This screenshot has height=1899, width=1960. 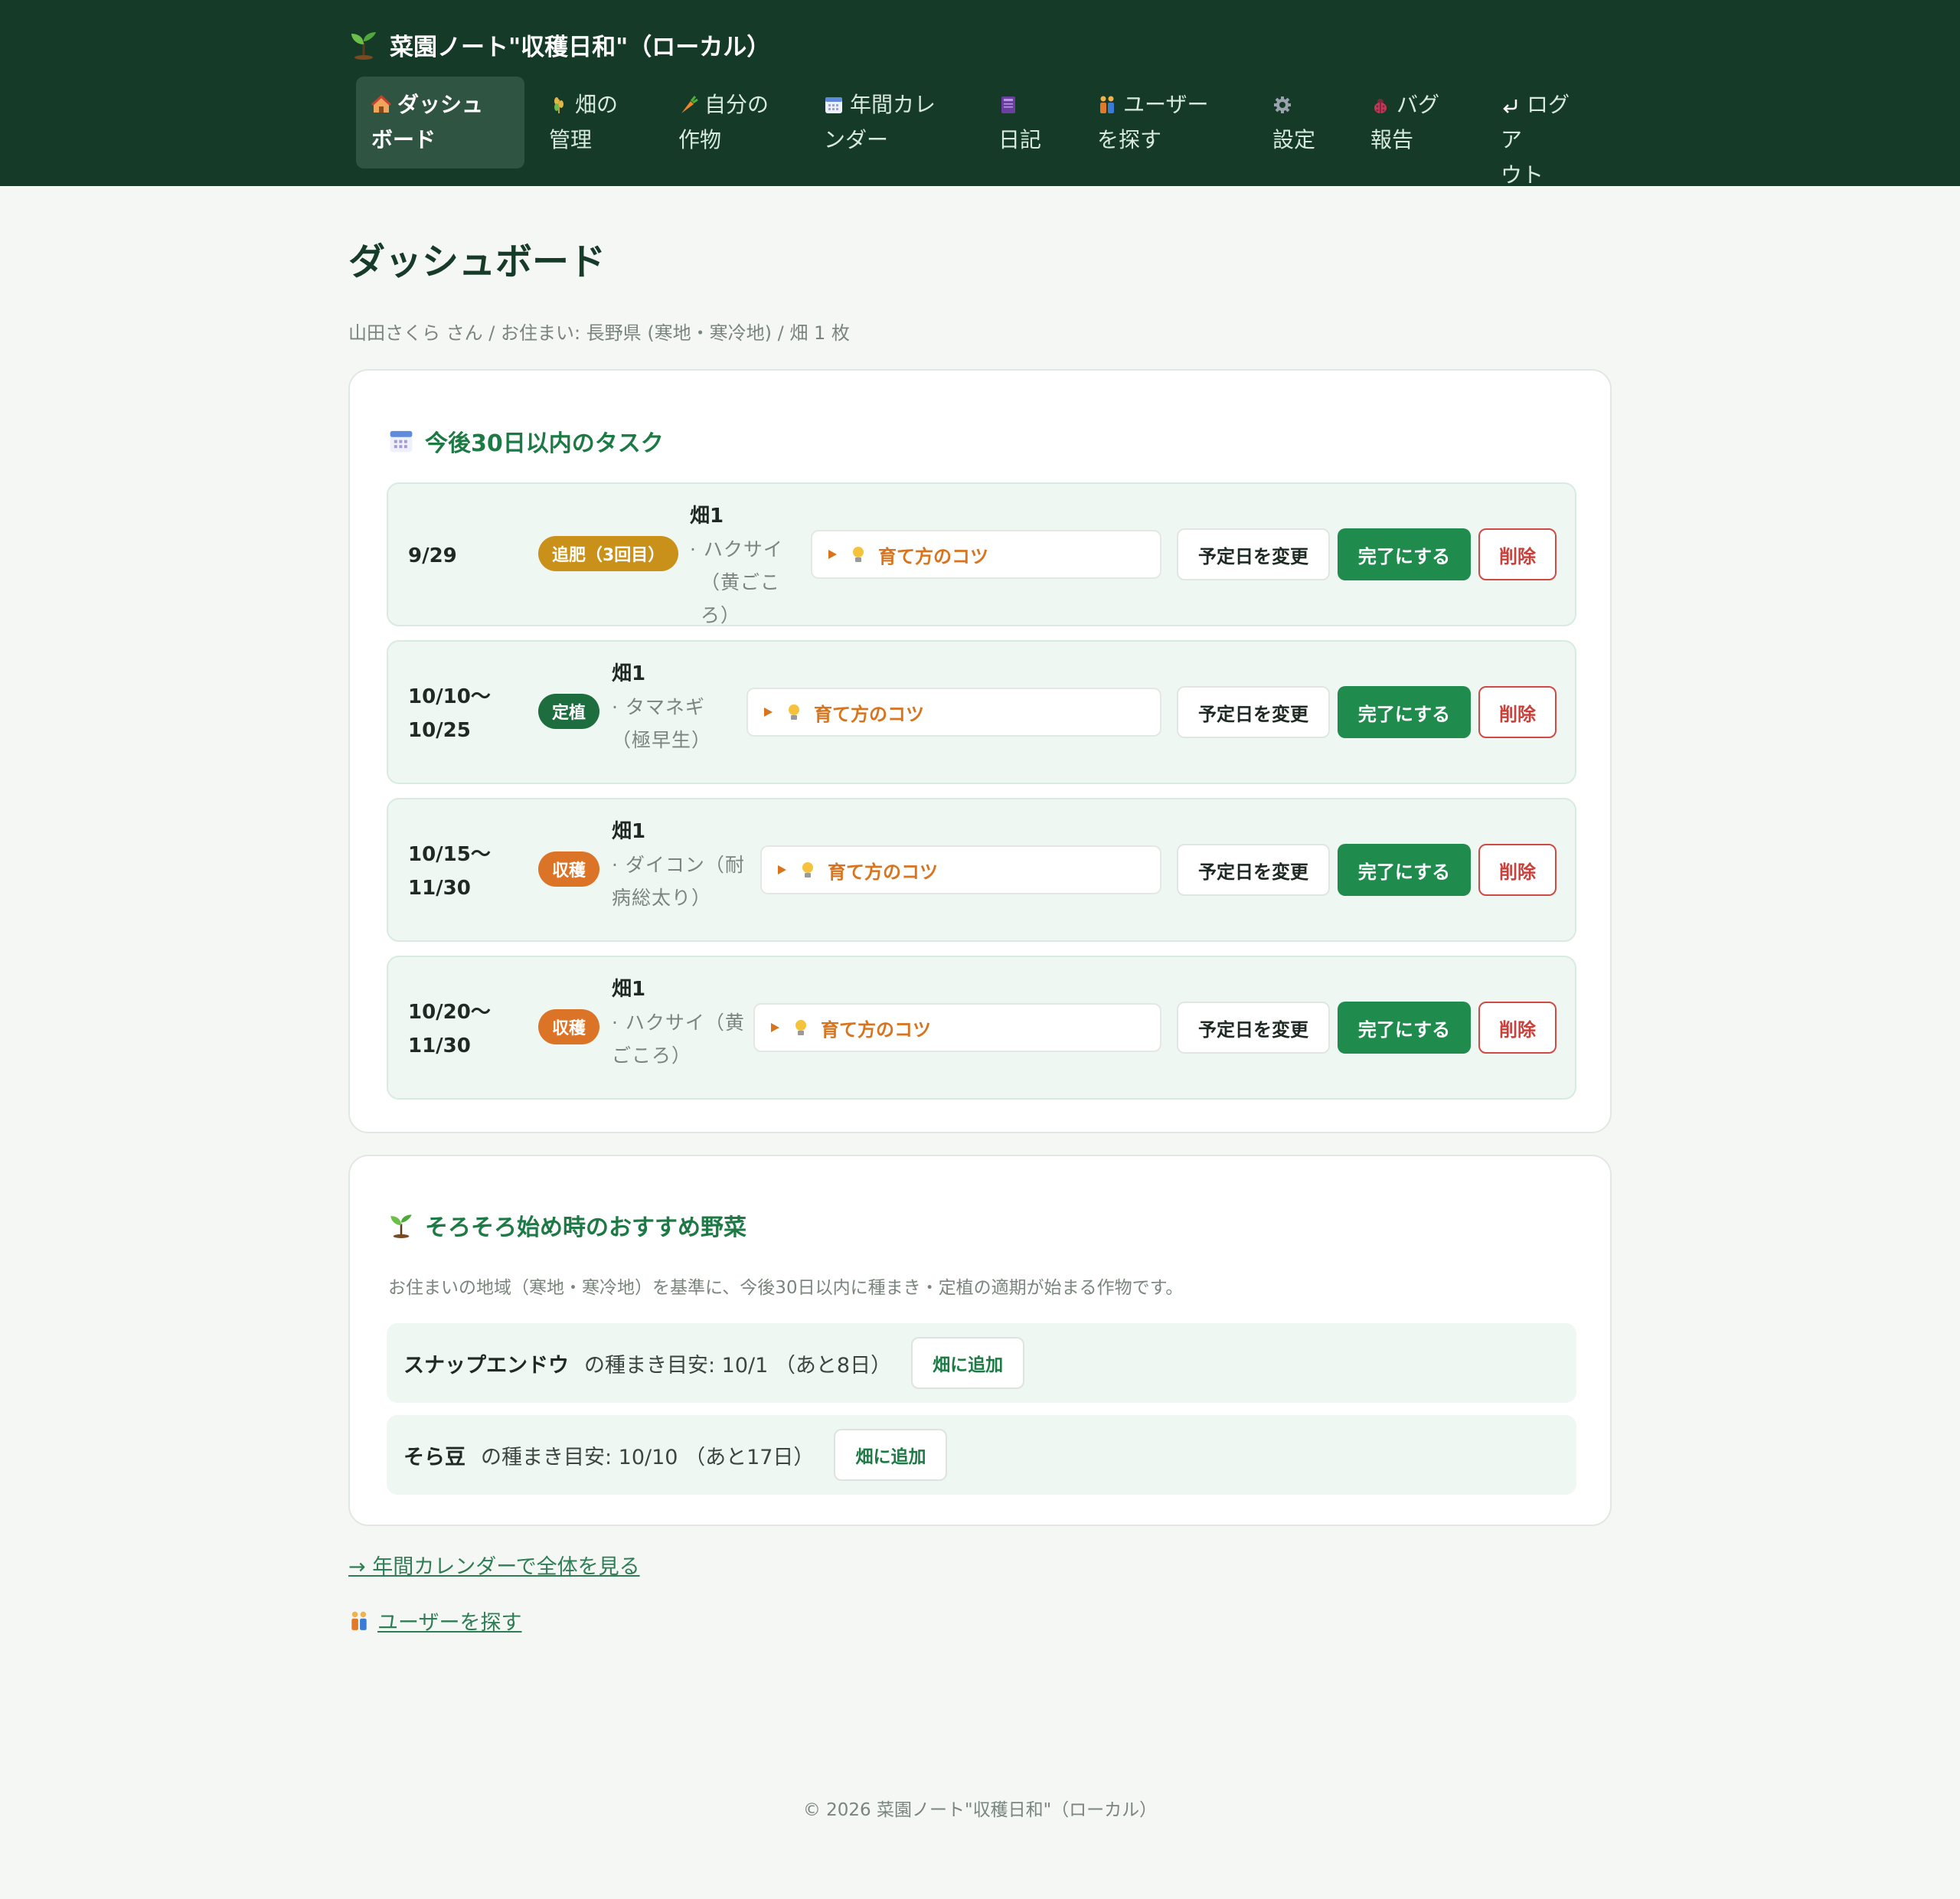 I want to click on carrot-icon, so click(x=689, y=104).